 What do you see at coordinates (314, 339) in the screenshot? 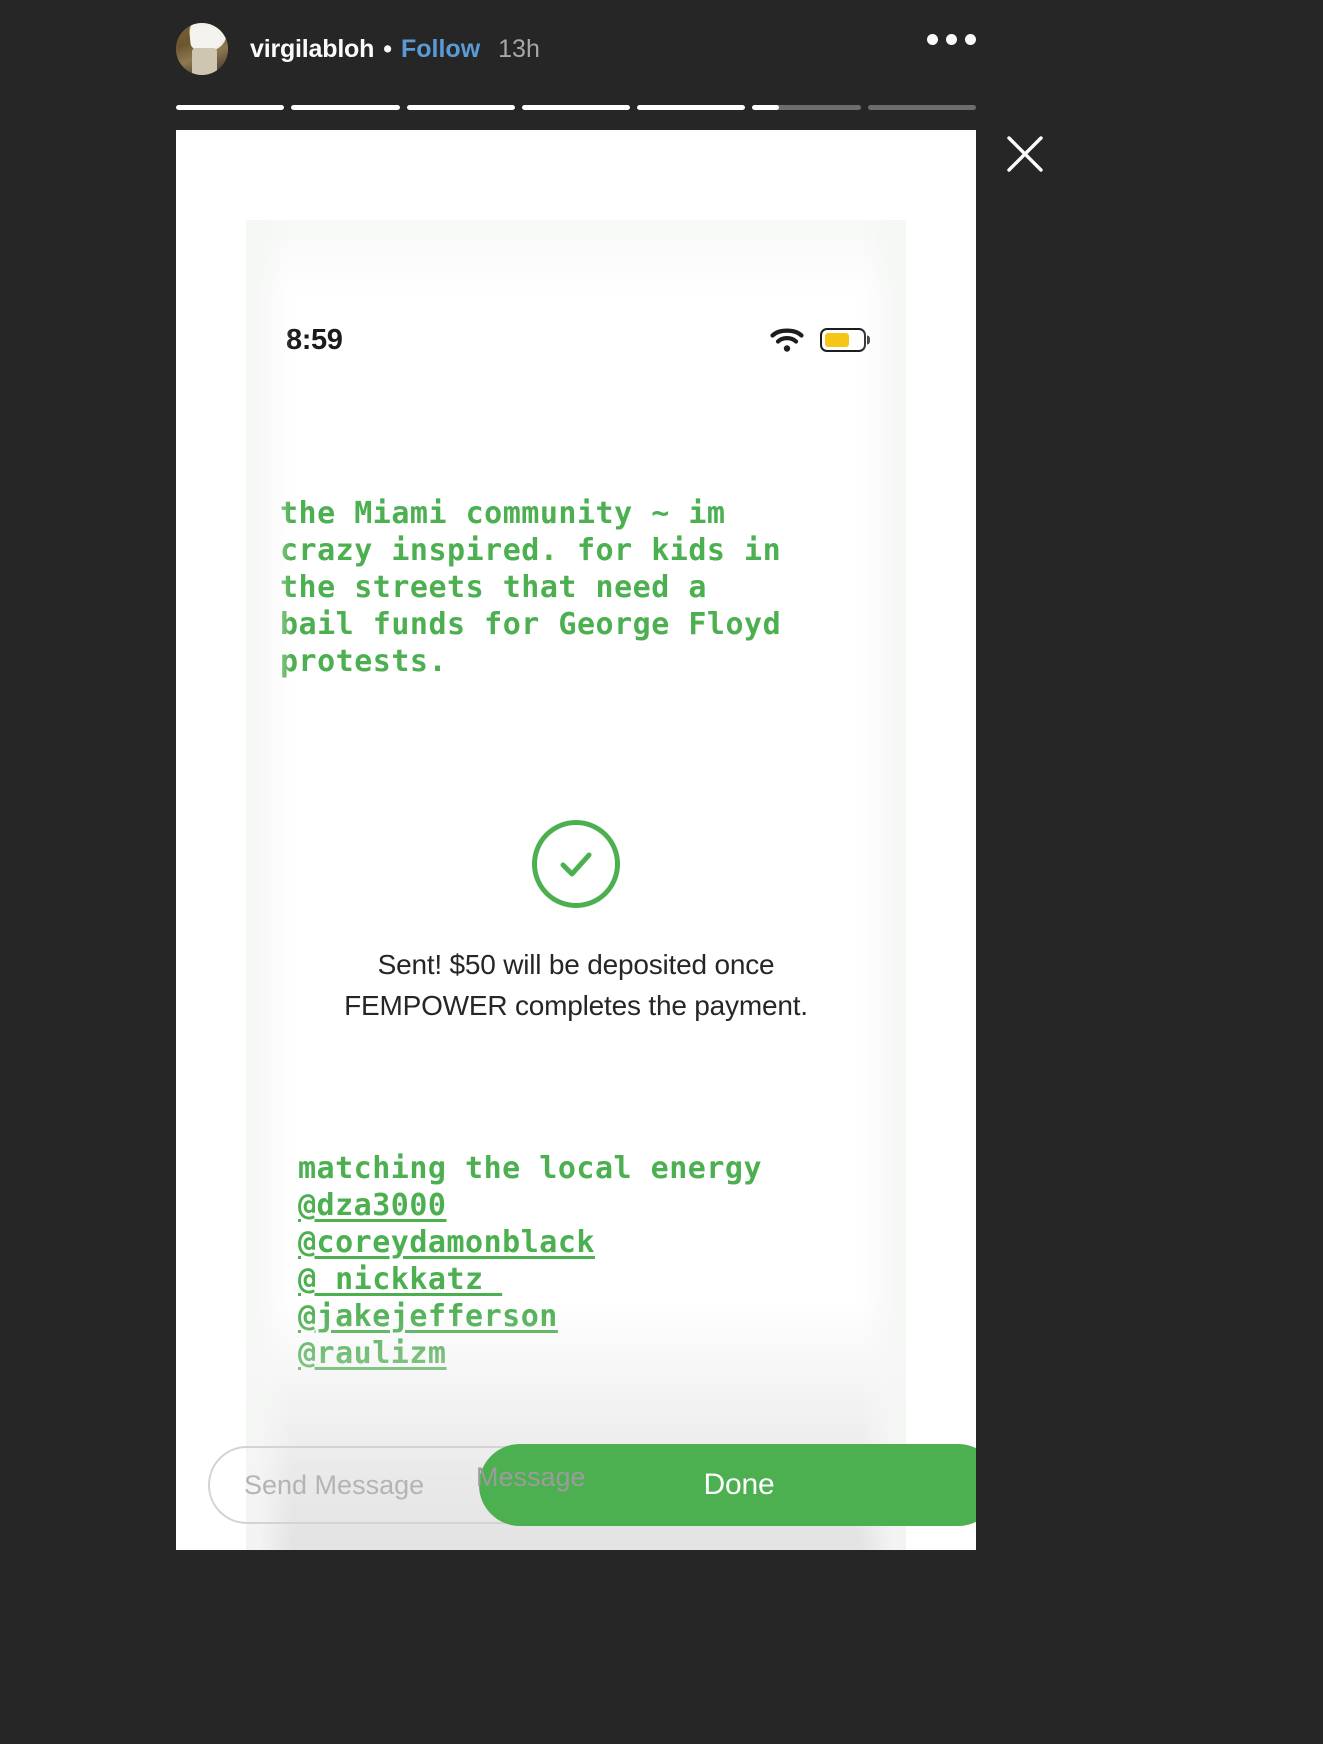
I see `status-bar-time: 8:59` at bounding box center [314, 339].